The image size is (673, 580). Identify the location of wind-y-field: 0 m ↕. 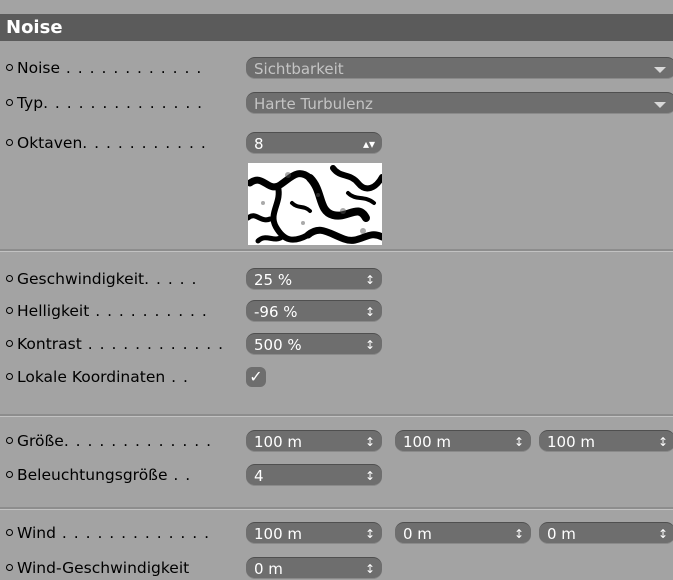
(463, 533).